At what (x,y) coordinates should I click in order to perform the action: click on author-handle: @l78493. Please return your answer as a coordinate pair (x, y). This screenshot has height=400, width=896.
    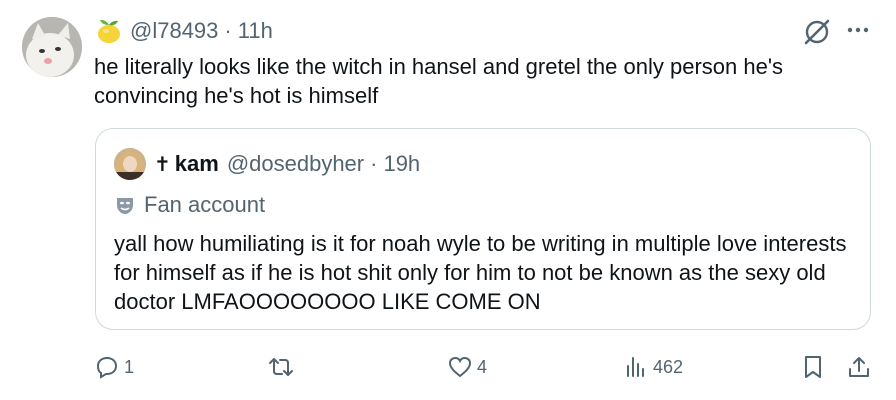
    Looking at the image, I should click on (174, 31).